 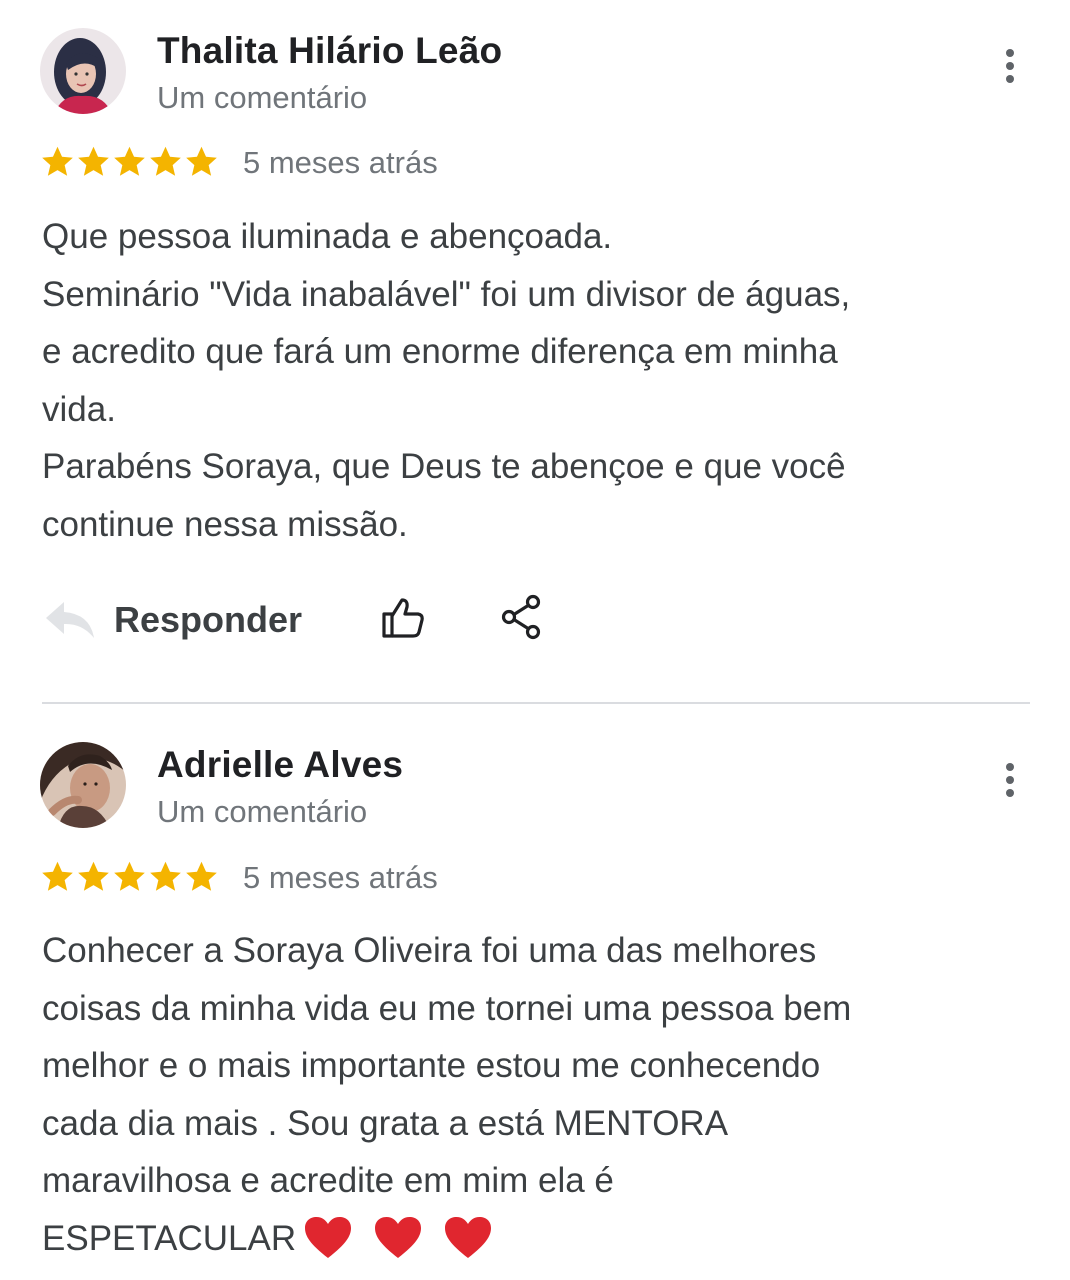 I want to click on reply-icon, so click(x=70, y=620).